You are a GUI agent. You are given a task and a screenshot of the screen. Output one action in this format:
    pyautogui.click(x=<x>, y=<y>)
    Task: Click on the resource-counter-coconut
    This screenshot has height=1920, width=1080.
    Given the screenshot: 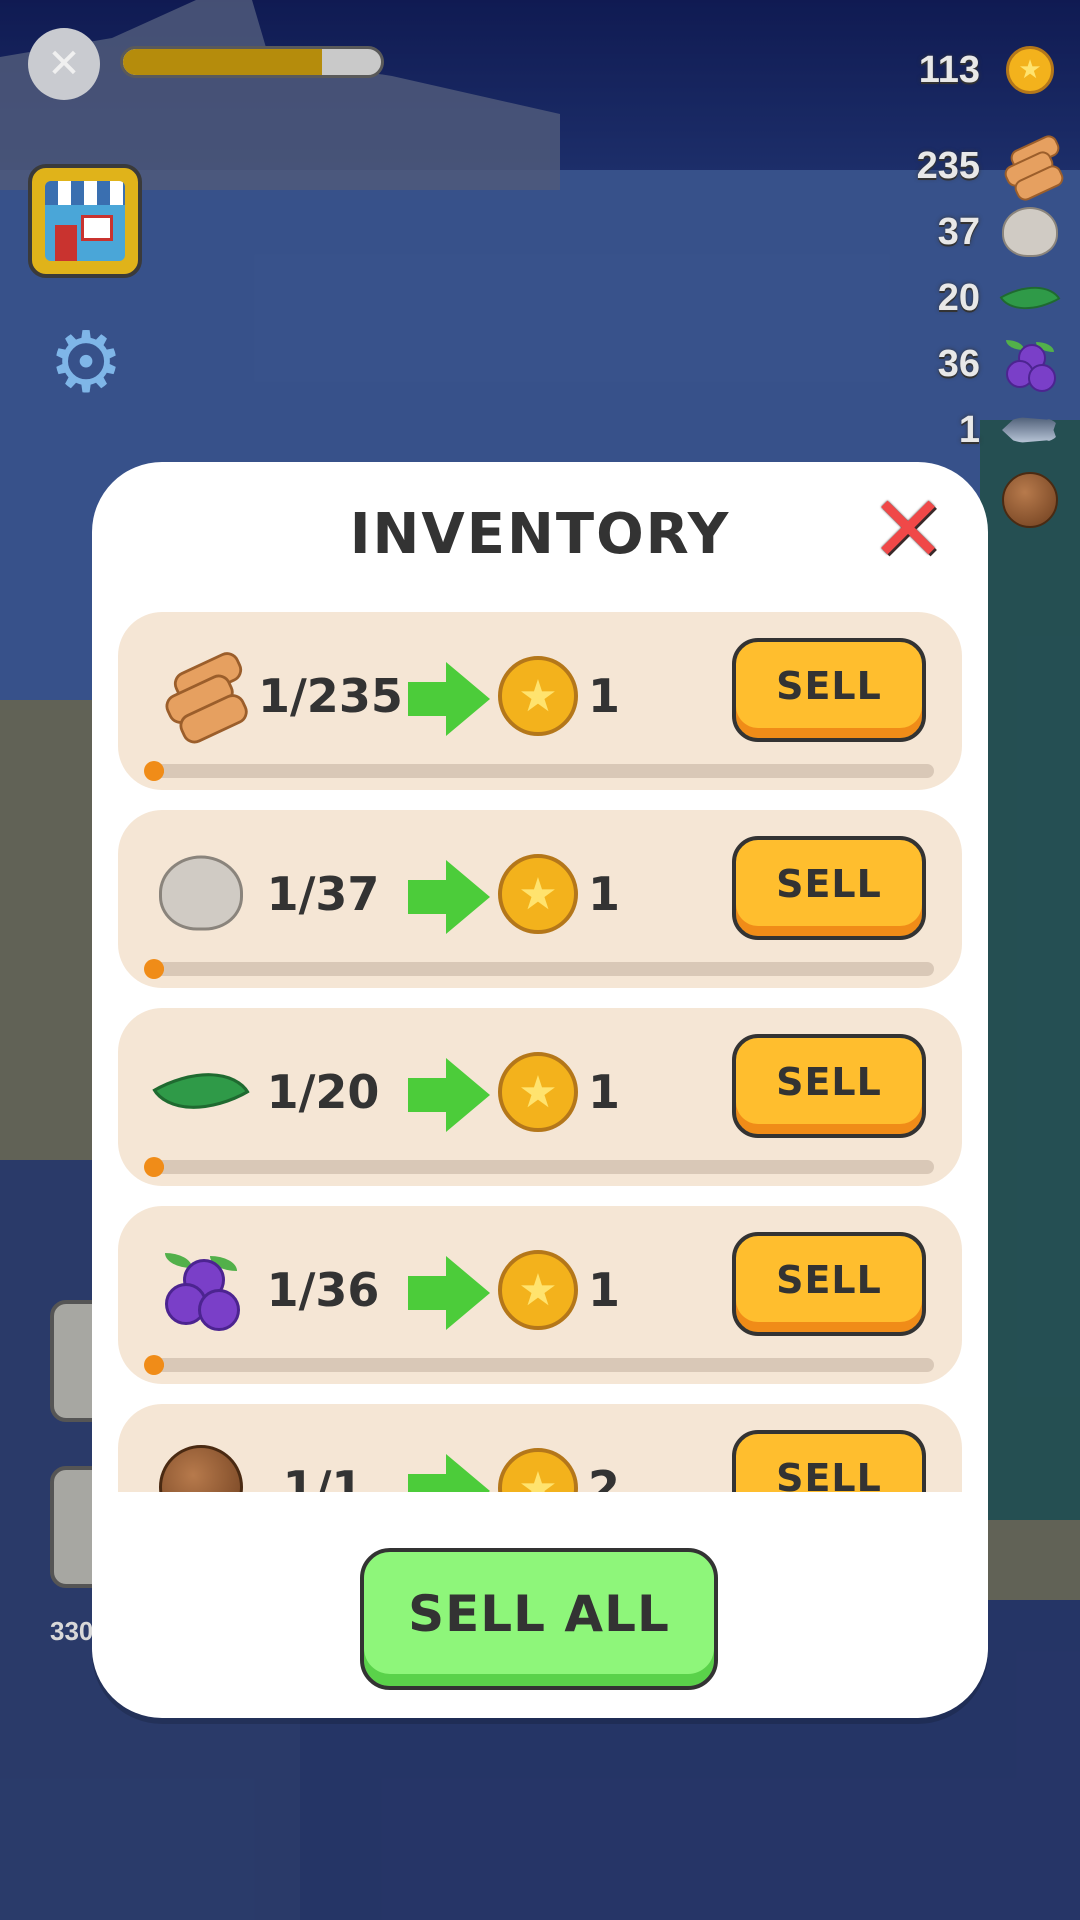 What is the action you would take?
    pyautogui.click(x=1030, y=500)
    